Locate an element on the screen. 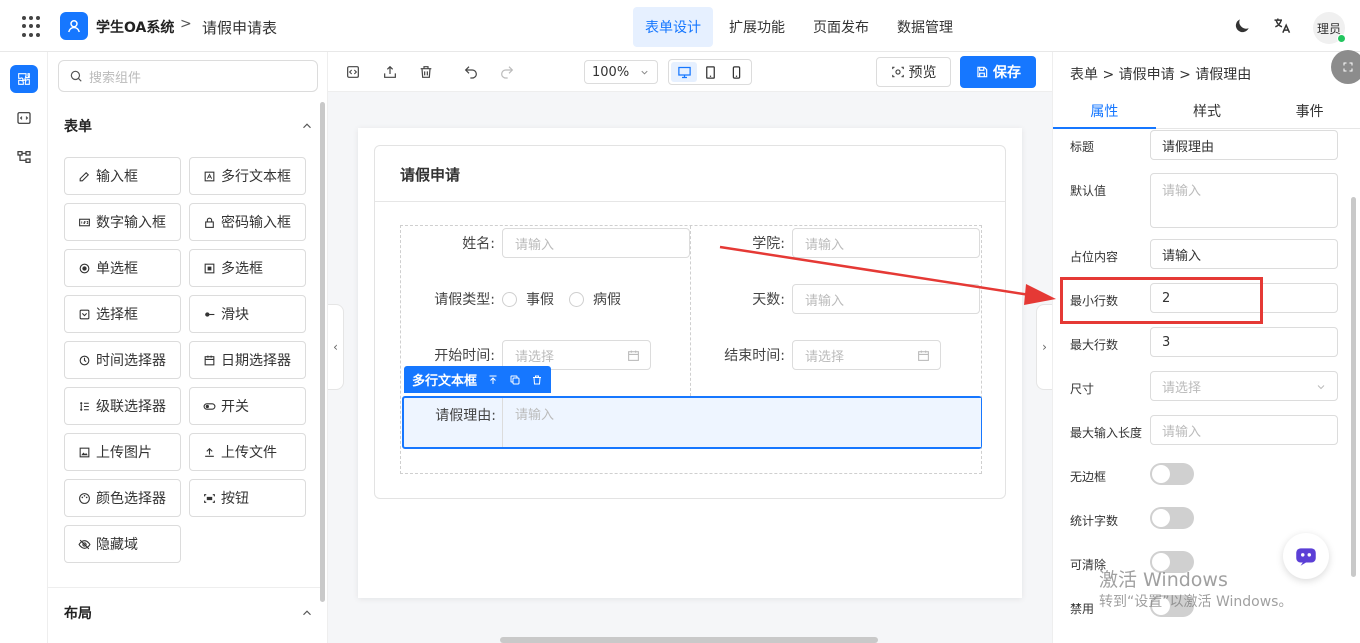  component-switch: 开关 is located at coordinates (247, 406).